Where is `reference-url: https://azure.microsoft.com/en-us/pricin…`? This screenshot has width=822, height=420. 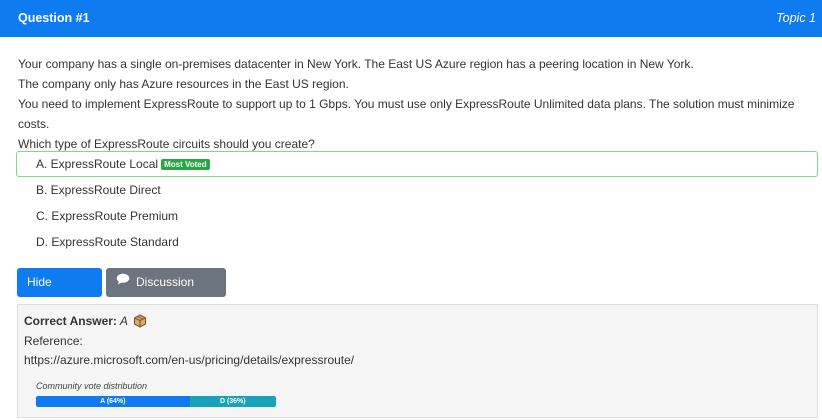
reference-url: https://azure.microsoft.com/en-us/pricin… is located at coordinates (189, 360).